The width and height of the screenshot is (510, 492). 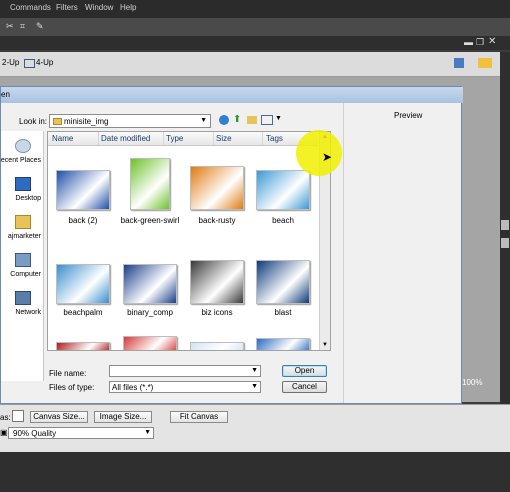 What do you see at coordinates (255, 27) in the screenshot?
I see `toolbar: ✂ ⌗ ✎` at bounding box center [255, 27].